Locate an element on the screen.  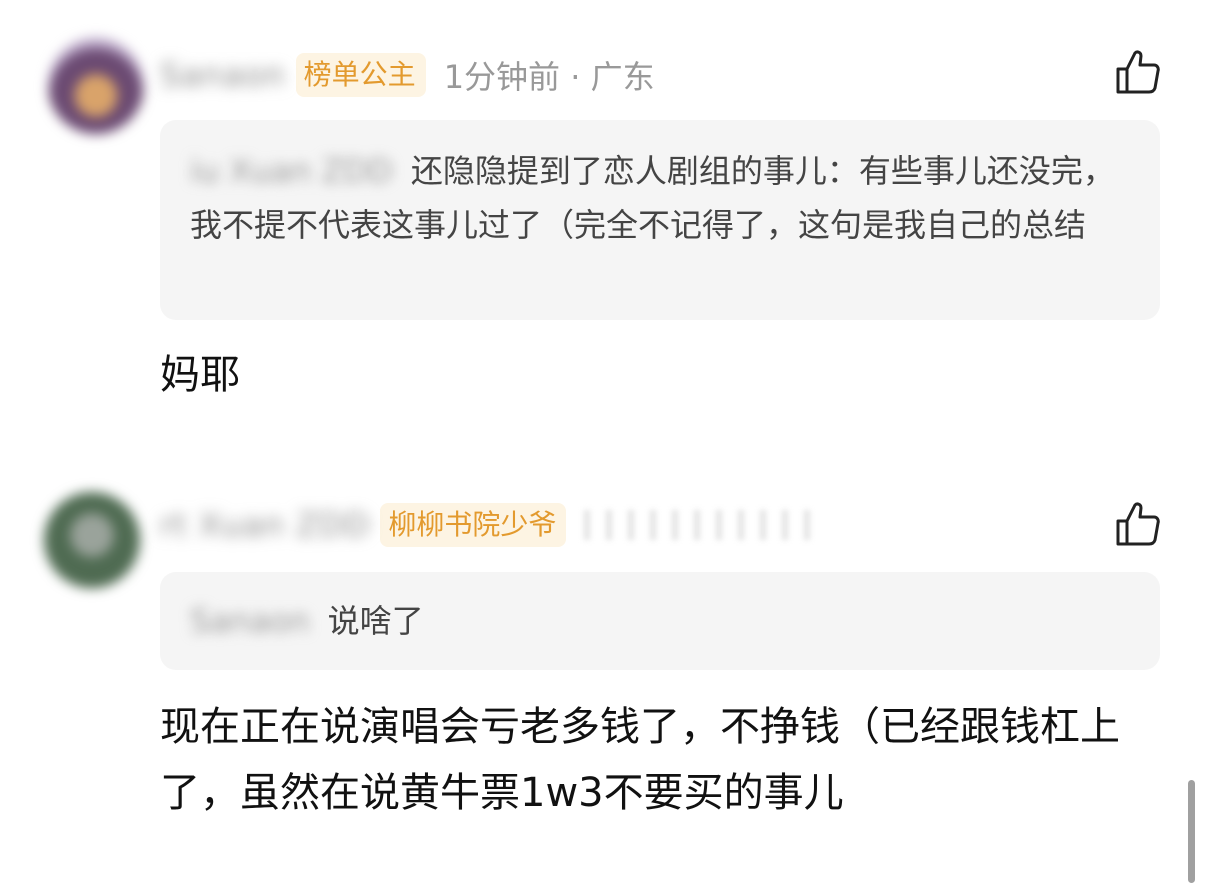
scrollbar is located at coordinates (1191, 831).